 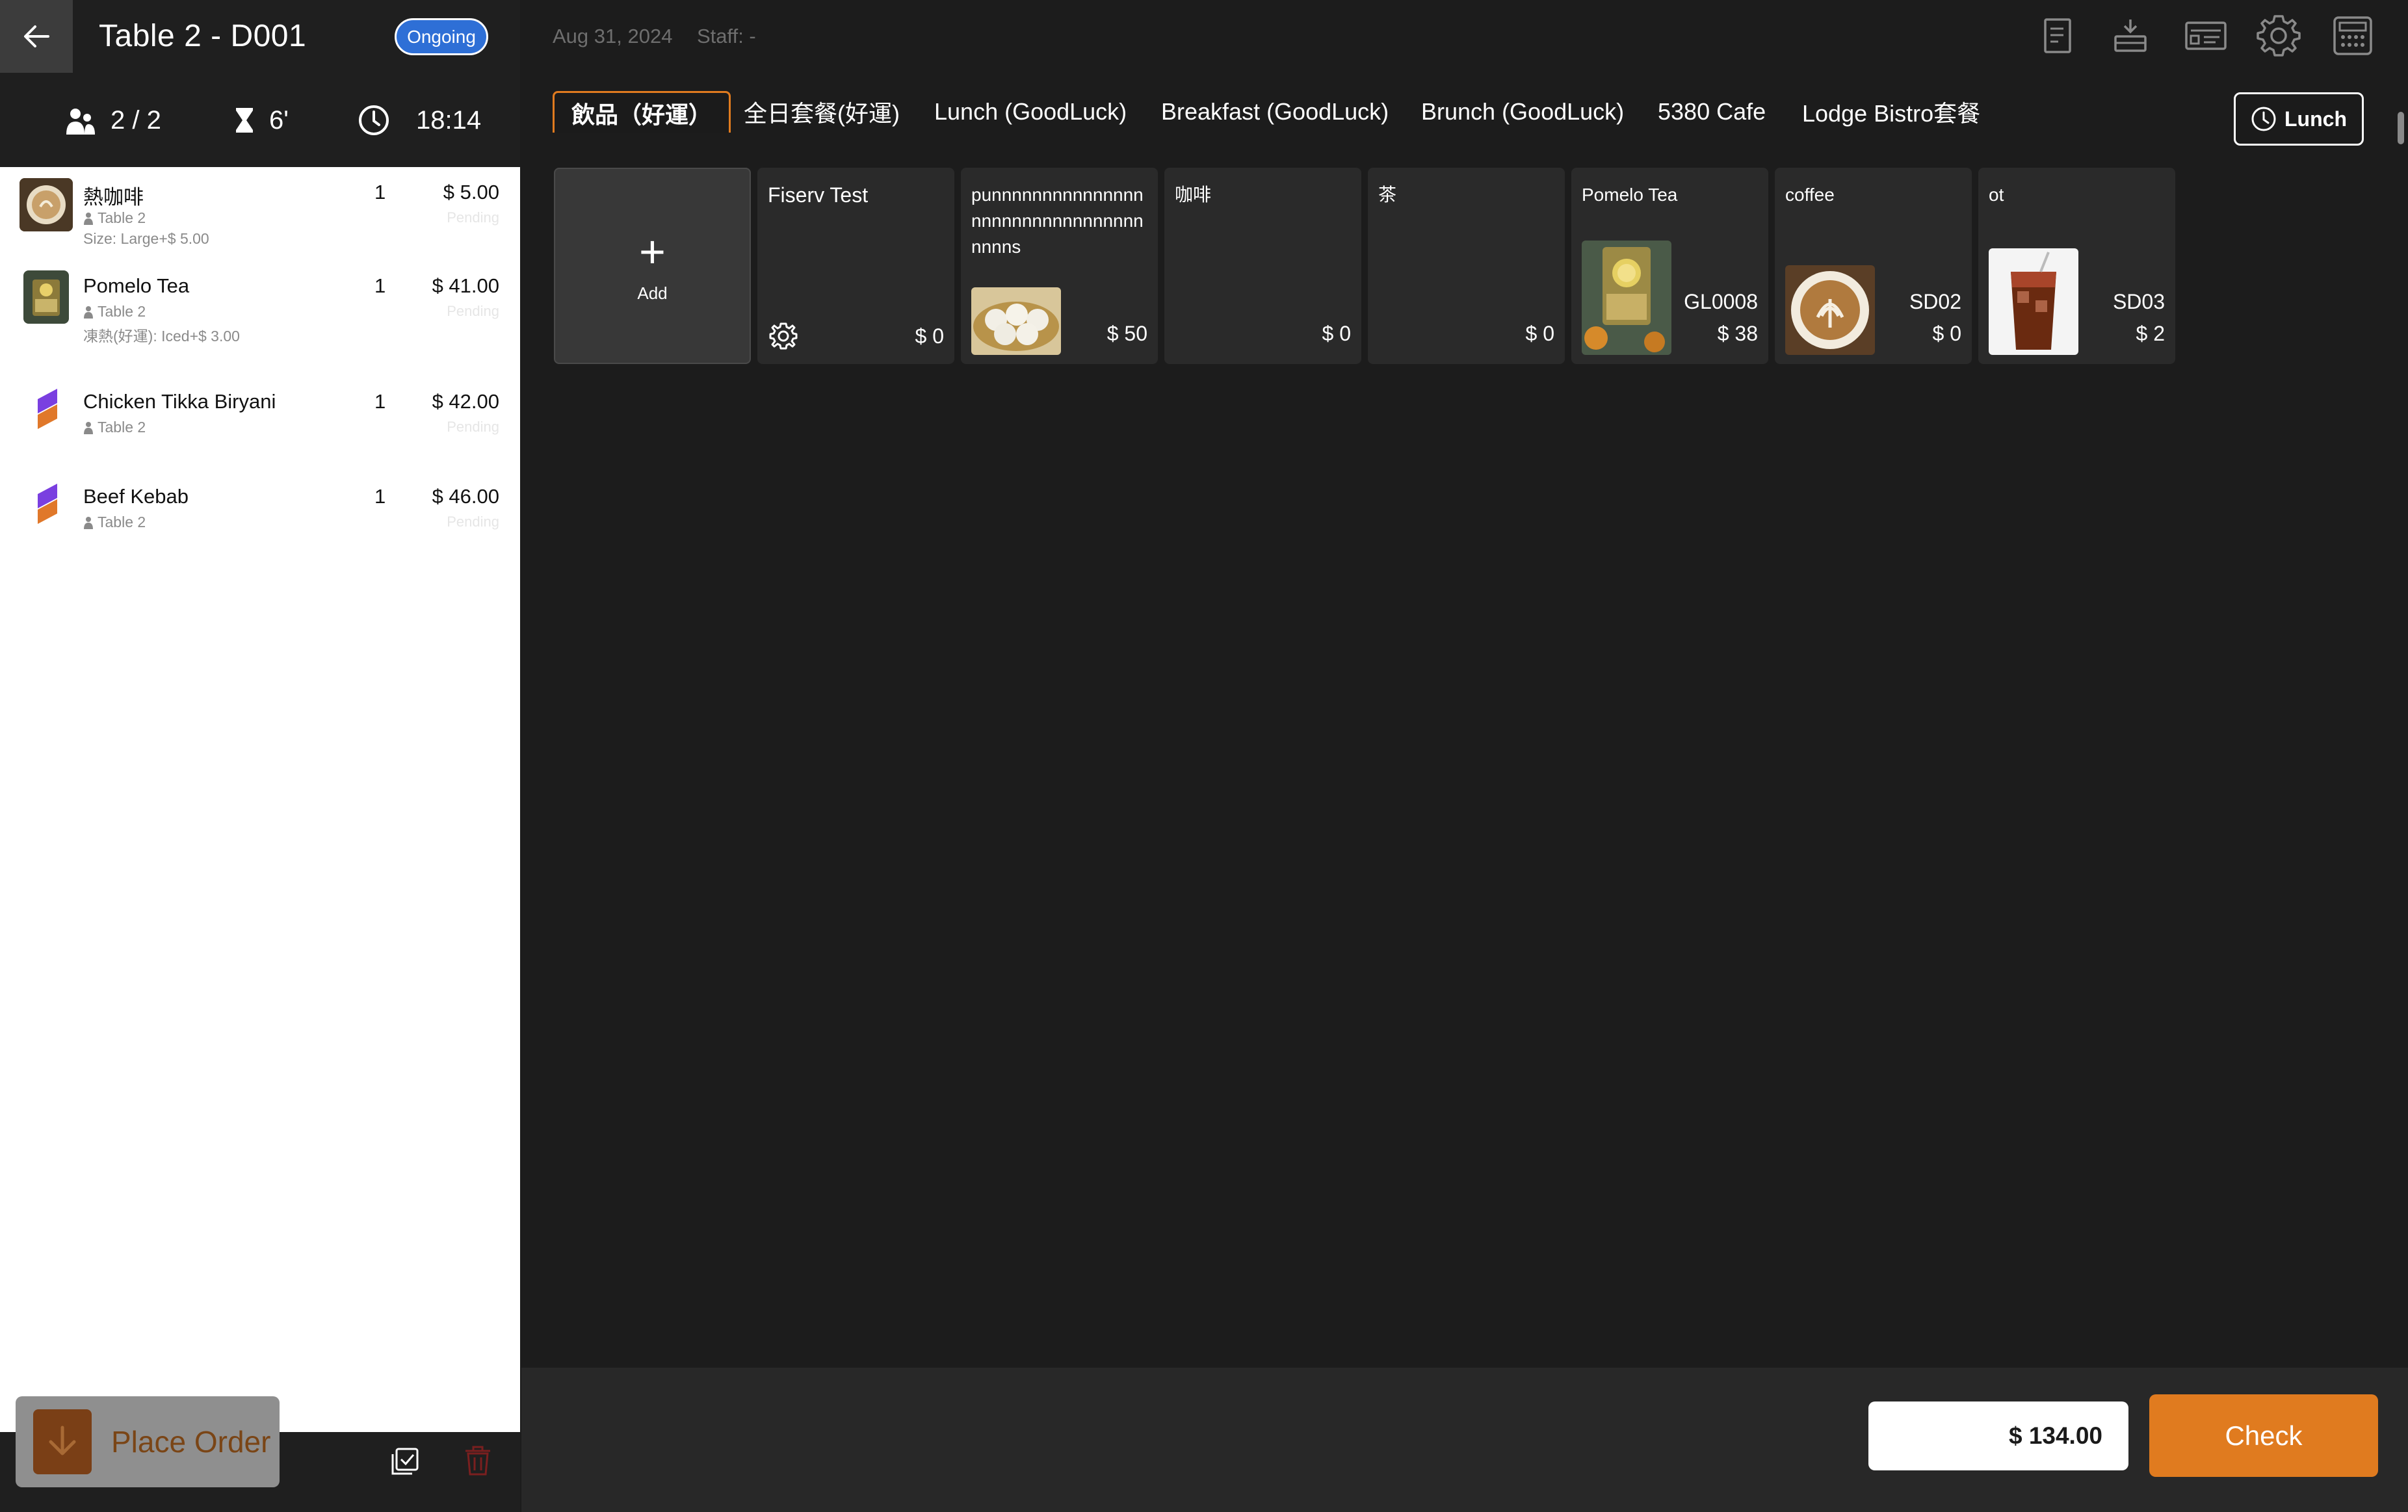 What do you see at coordinates (2352, 36) in the screenshot?
I see `calculator-icon` at bounding box center [2352, 36].